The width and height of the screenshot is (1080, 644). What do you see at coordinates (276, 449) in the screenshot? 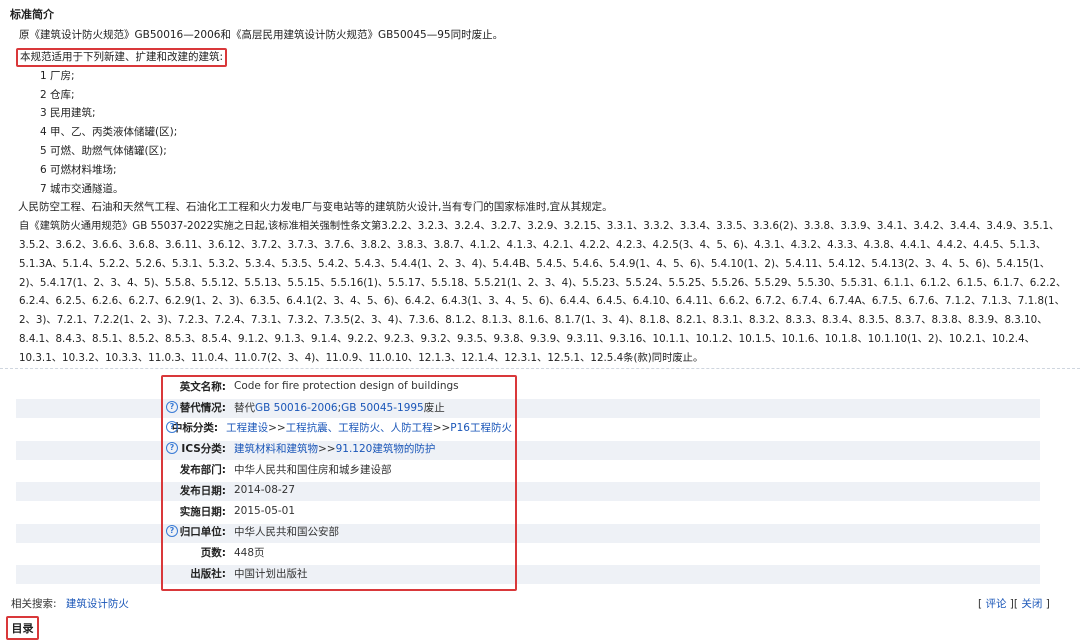
I see `link-ics-level1: 建筑材料和建筑物` at bounding box center [276, 449].